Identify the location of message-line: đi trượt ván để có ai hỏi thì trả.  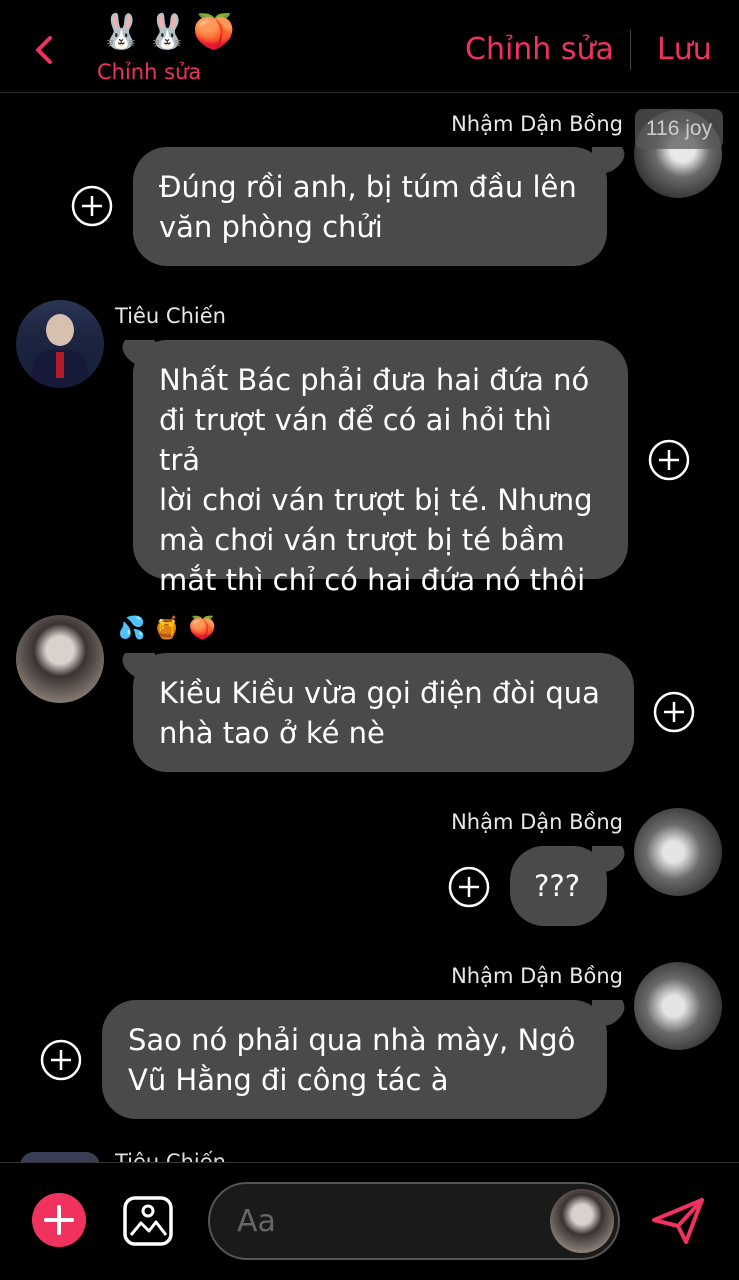
(355, 440).